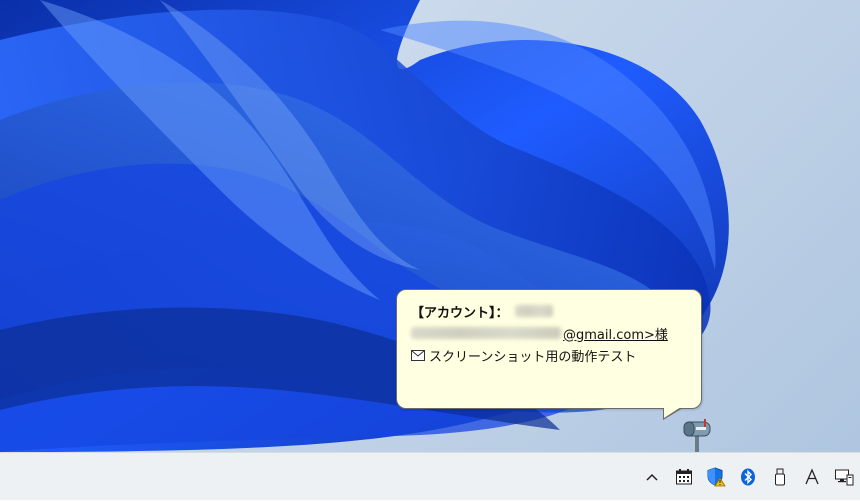 This screenshot has height=501, width=860. Describe the element at coordinates (716, 477) in the screenshot. I see `security-shield-warning-icon` at that location.